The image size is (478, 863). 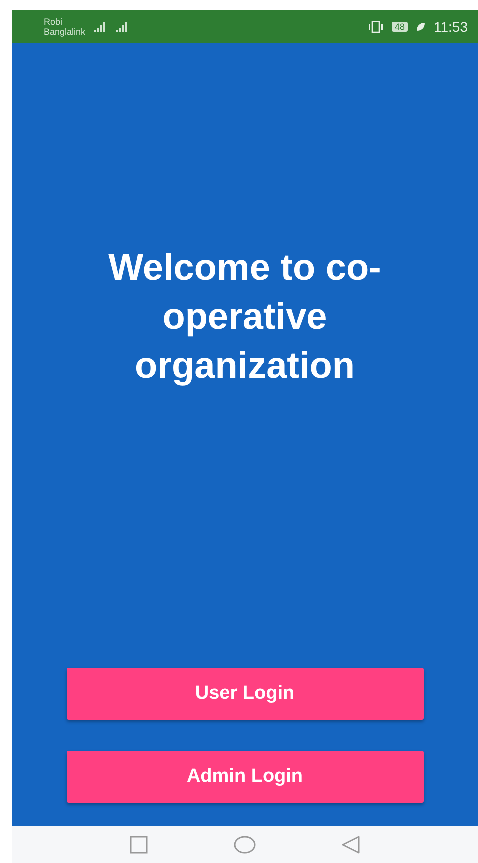 I want to click on login-button: Admin Login, so click(x=245, y=777).